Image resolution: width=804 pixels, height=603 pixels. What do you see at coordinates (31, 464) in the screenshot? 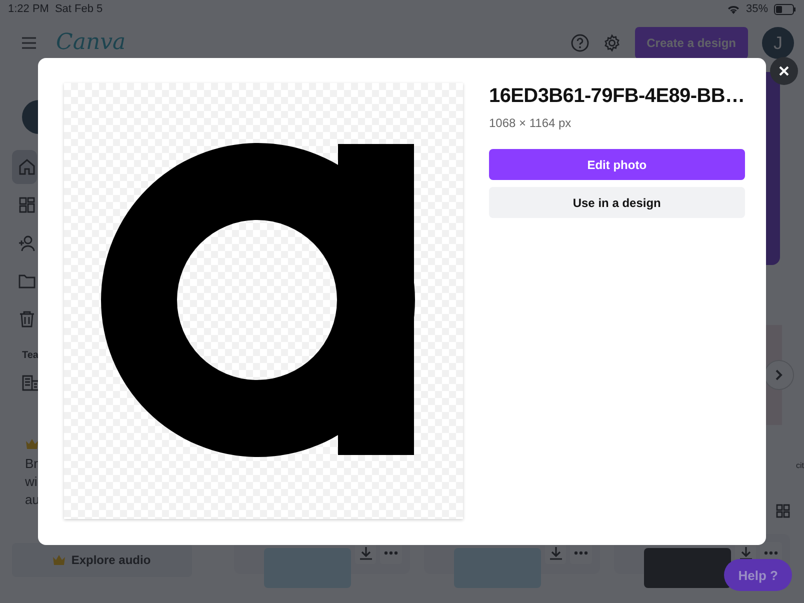
I see `promo-text: Br` at bounding box center [31, 464].